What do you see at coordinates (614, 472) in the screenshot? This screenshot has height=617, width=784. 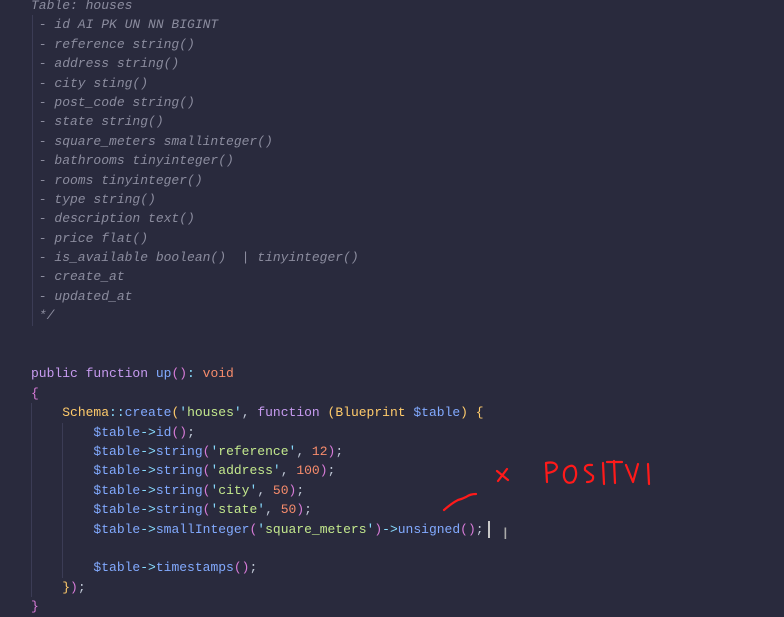 I see `letter-T` at bounding box center [614, 472].